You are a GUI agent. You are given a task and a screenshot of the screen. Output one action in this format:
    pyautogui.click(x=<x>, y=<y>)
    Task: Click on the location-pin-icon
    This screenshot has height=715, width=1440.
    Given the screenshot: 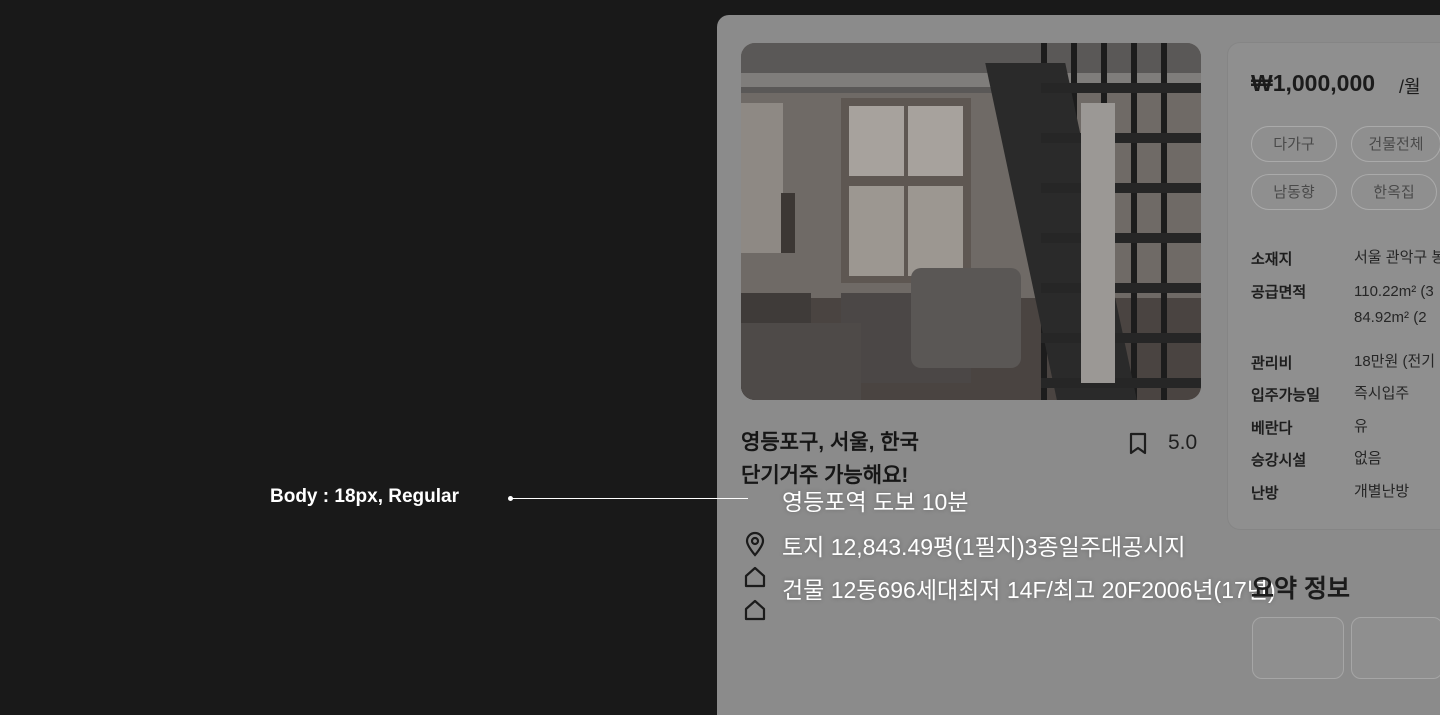 What is the action you would take?
    pyautogui.click(x=755, y=546)
    